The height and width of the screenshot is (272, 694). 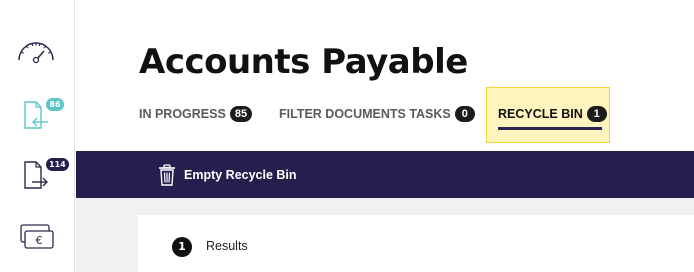 What do you see at coordinates (596, 114) in the screenshot?
I see `tab-count-badge: 1` at bounding box center [596, 114].